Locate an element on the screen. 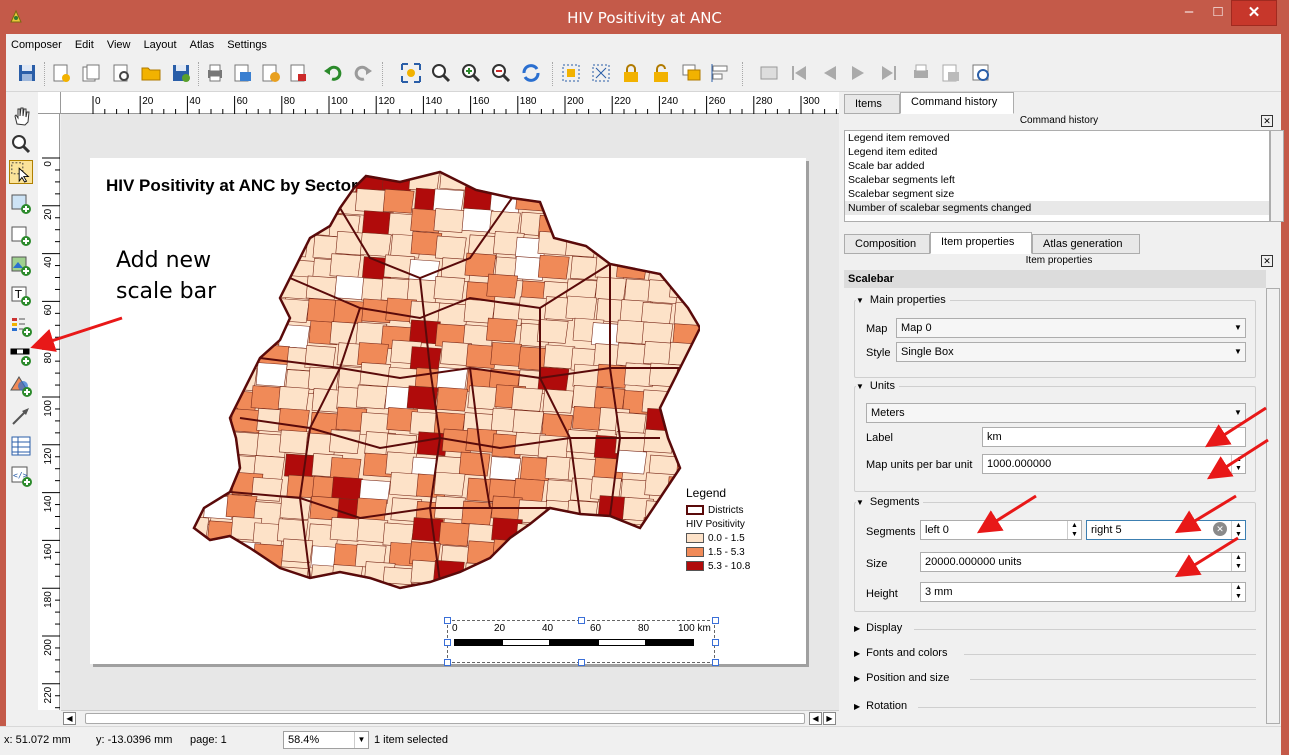 This screenshot has width=1289, height=755. new-composer-icon is located at coordinates (61, 73).